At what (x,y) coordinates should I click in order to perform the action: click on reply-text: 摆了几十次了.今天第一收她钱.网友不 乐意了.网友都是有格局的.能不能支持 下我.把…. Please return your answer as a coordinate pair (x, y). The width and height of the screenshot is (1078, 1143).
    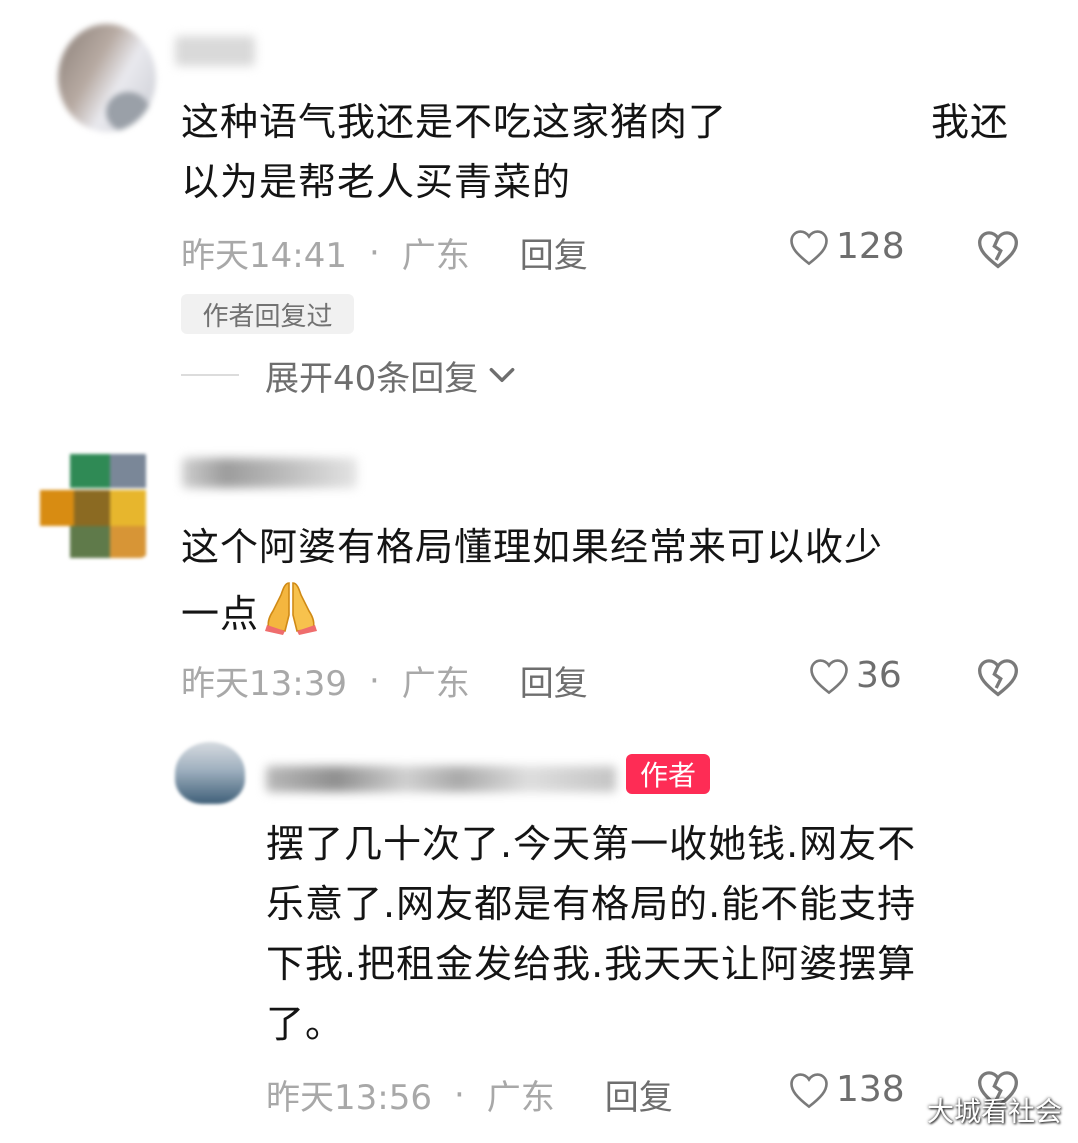
    Looking at the image, I should click on (591, 934).